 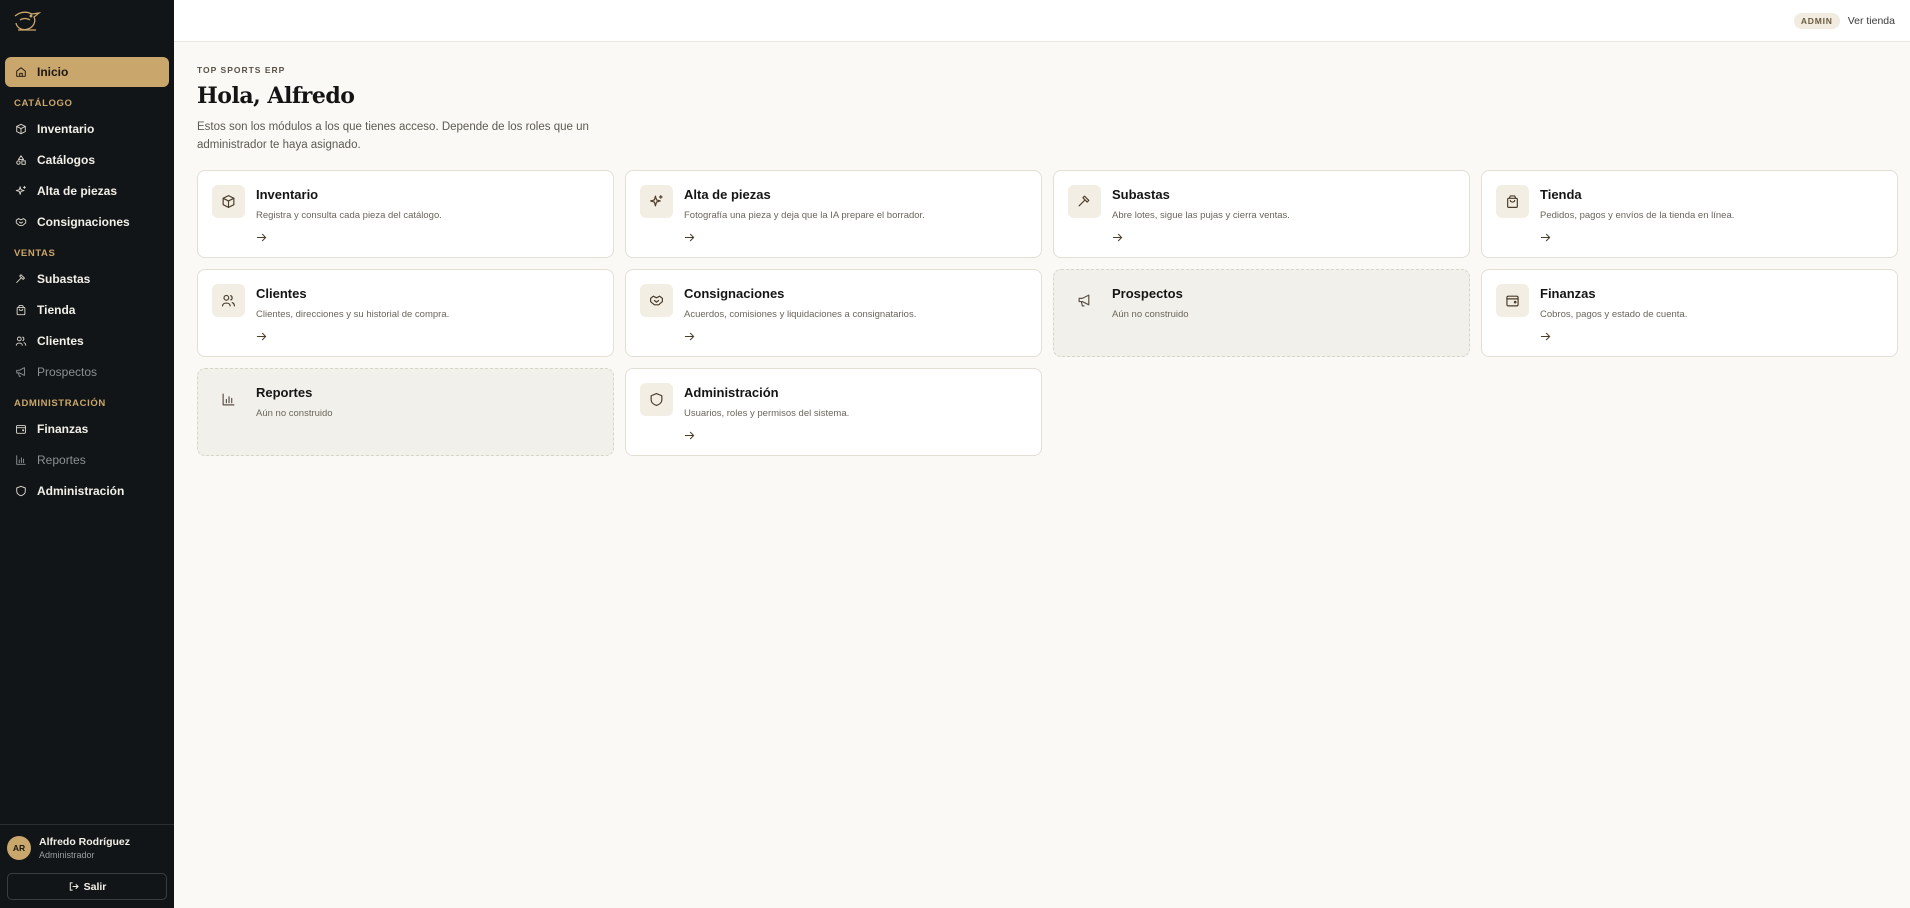 I want to click on module-title: Finanzas, so click(x=1568, y=293).